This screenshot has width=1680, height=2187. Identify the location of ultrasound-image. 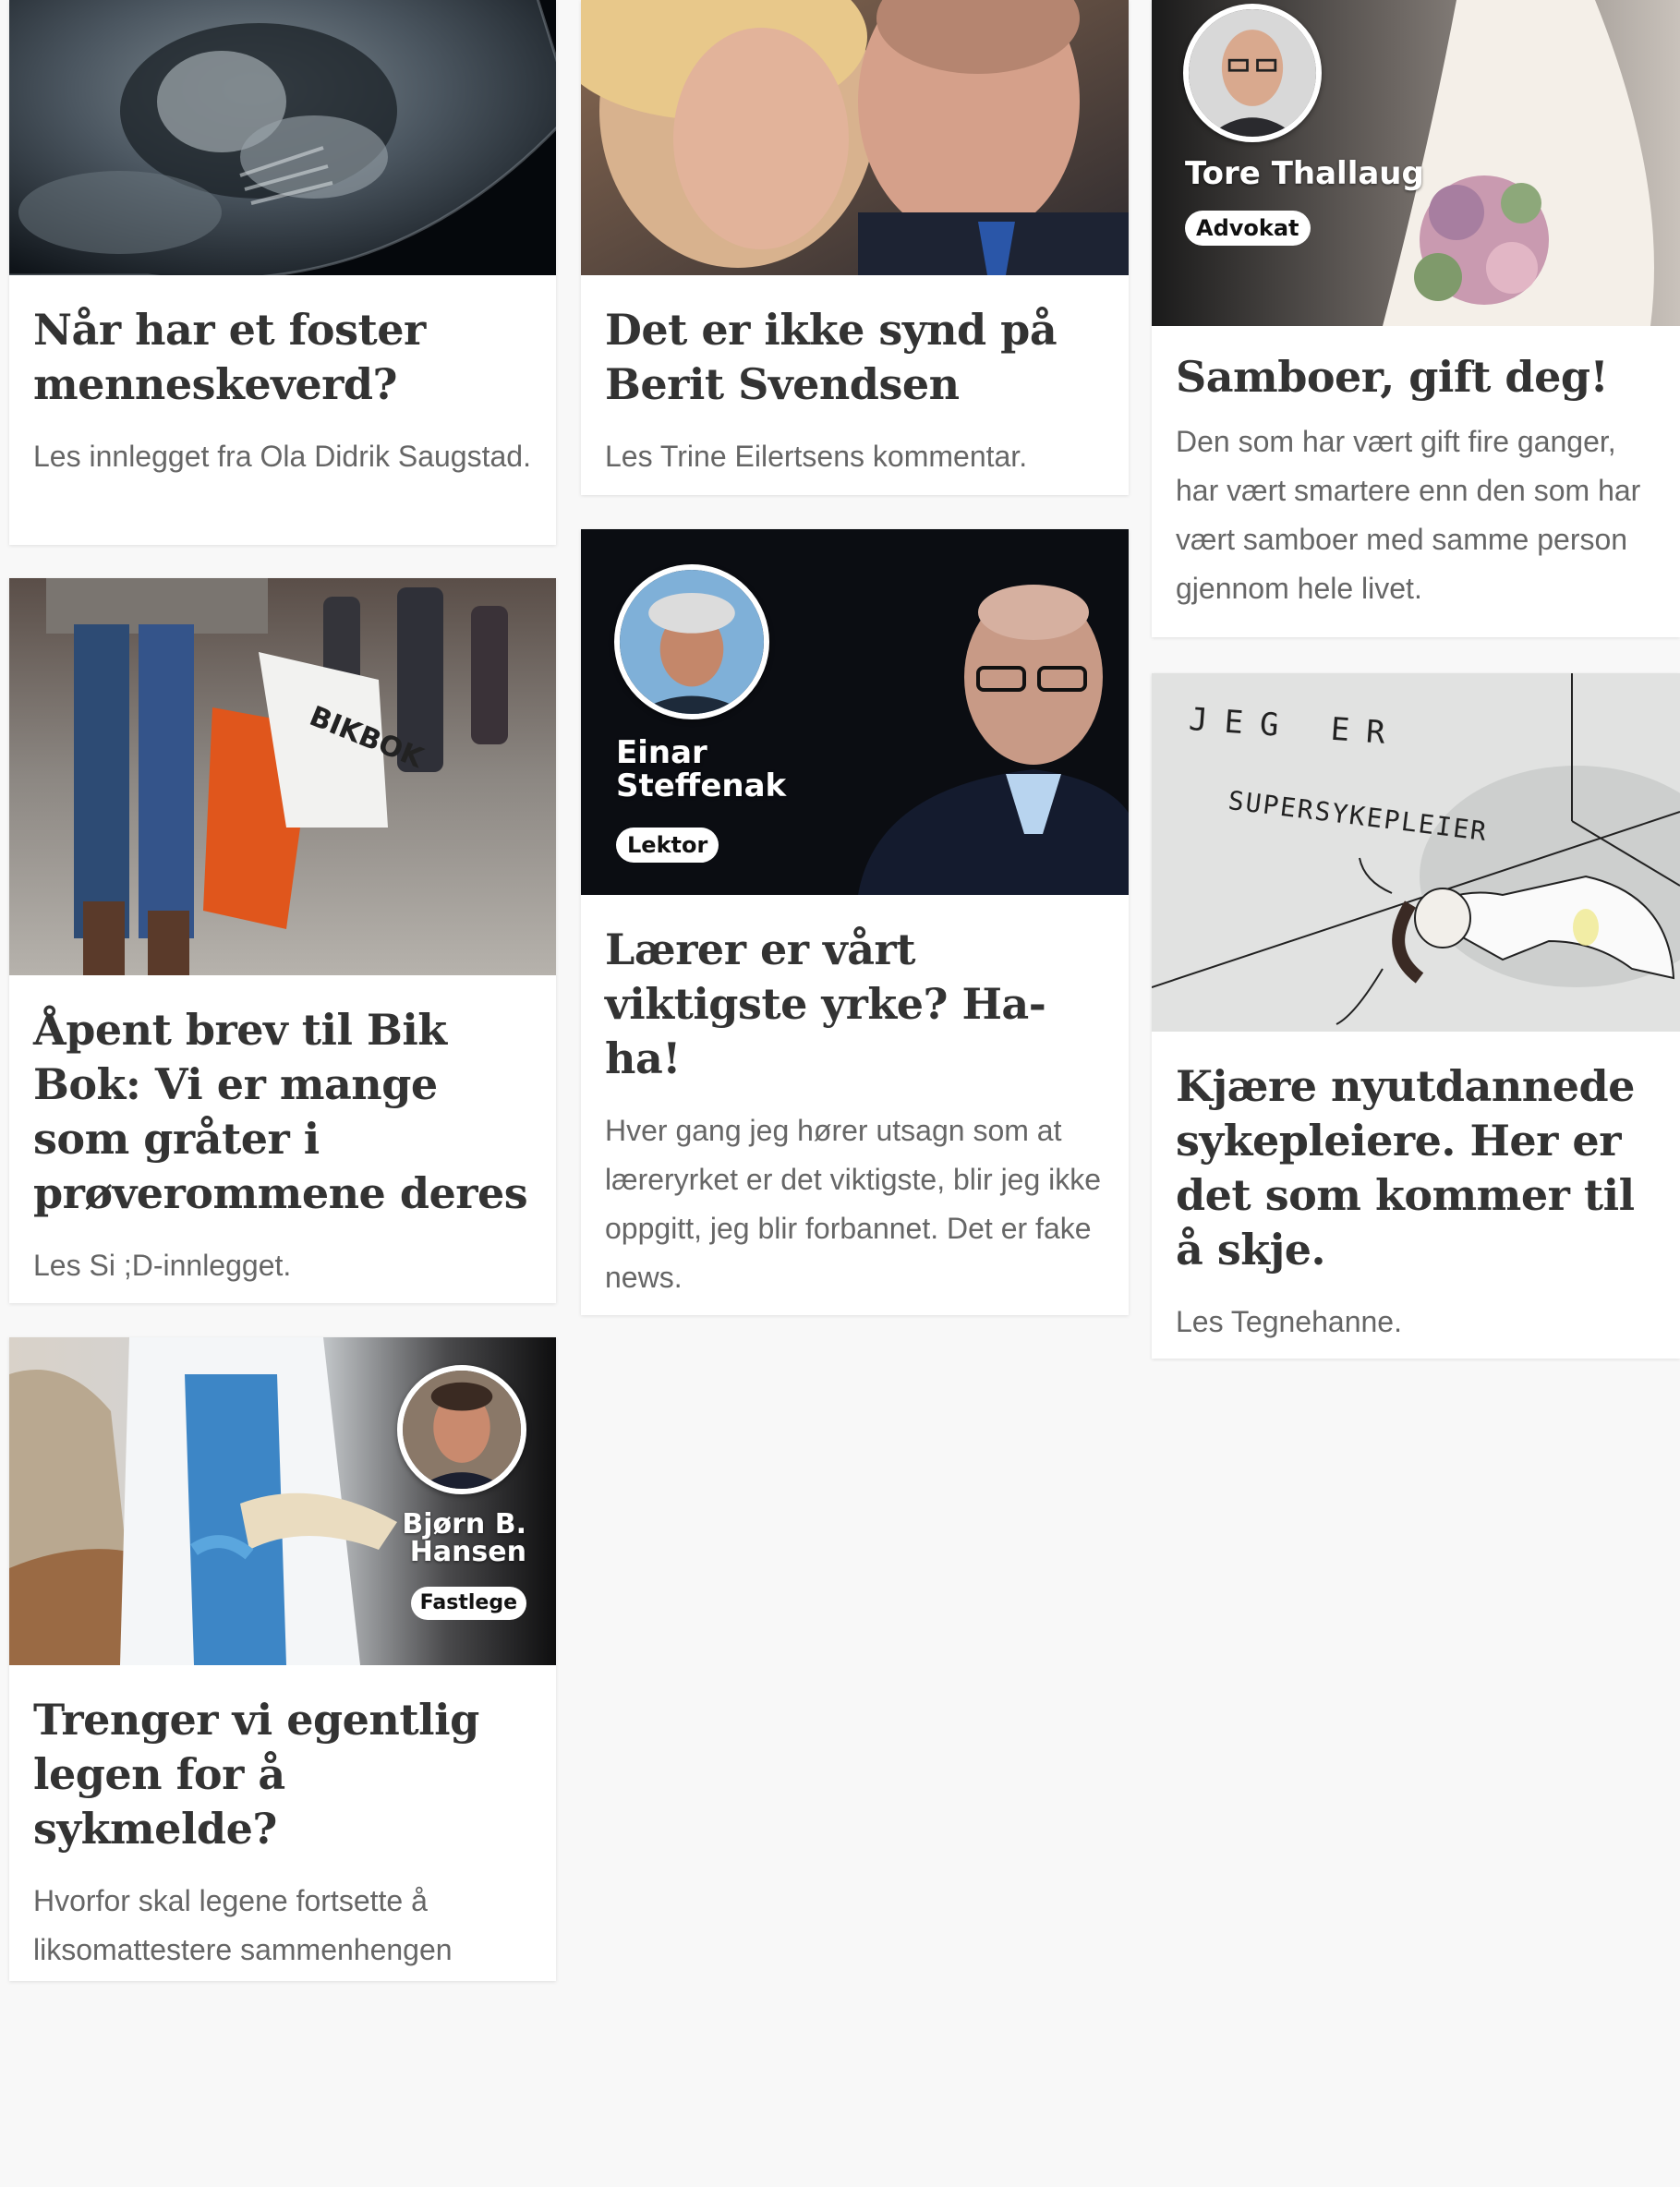
(282, 137).